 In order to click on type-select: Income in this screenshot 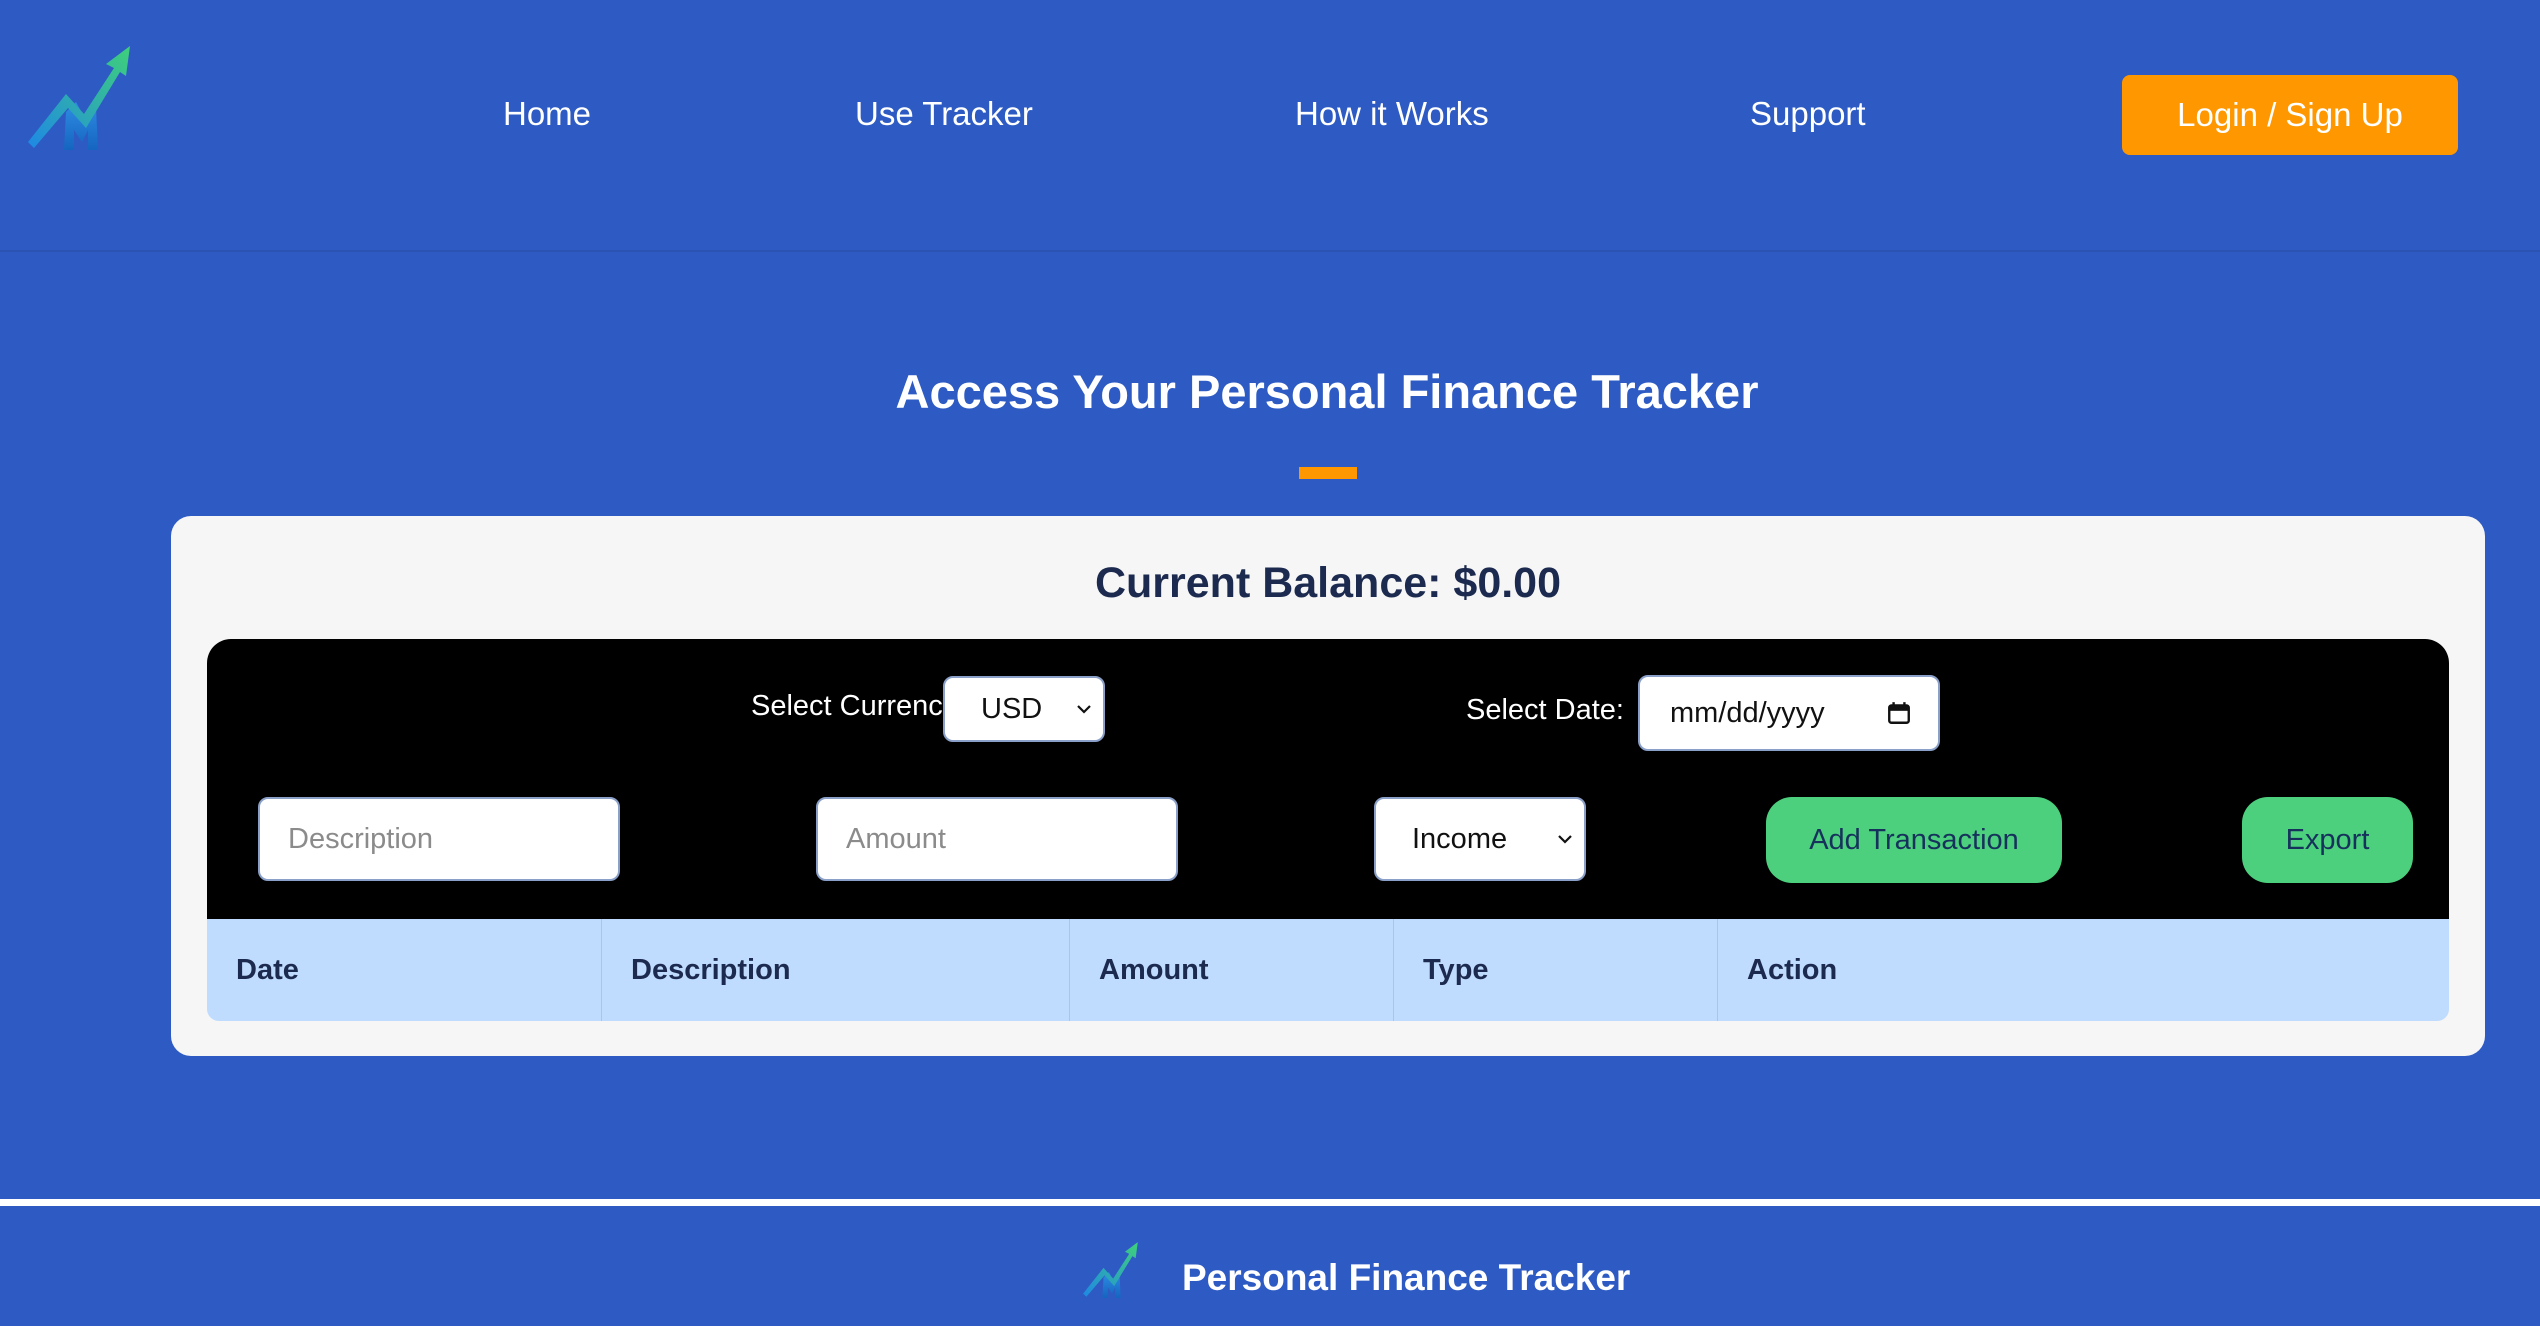, I will do `click(1480, 839)`.